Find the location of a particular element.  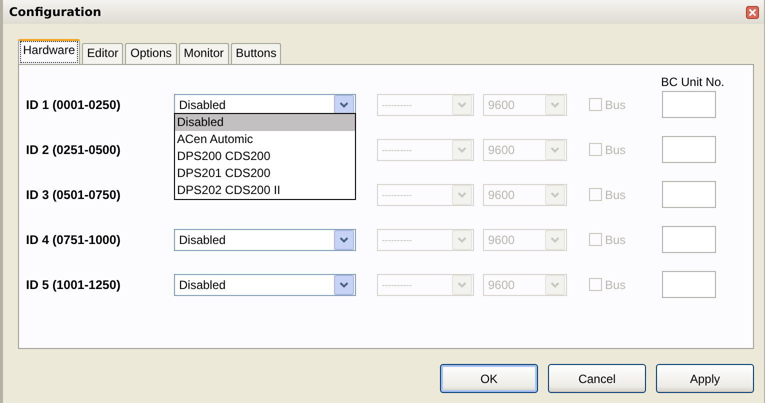

row-label: ID 2 (0251-0500) is located at coordinates (74, 149).